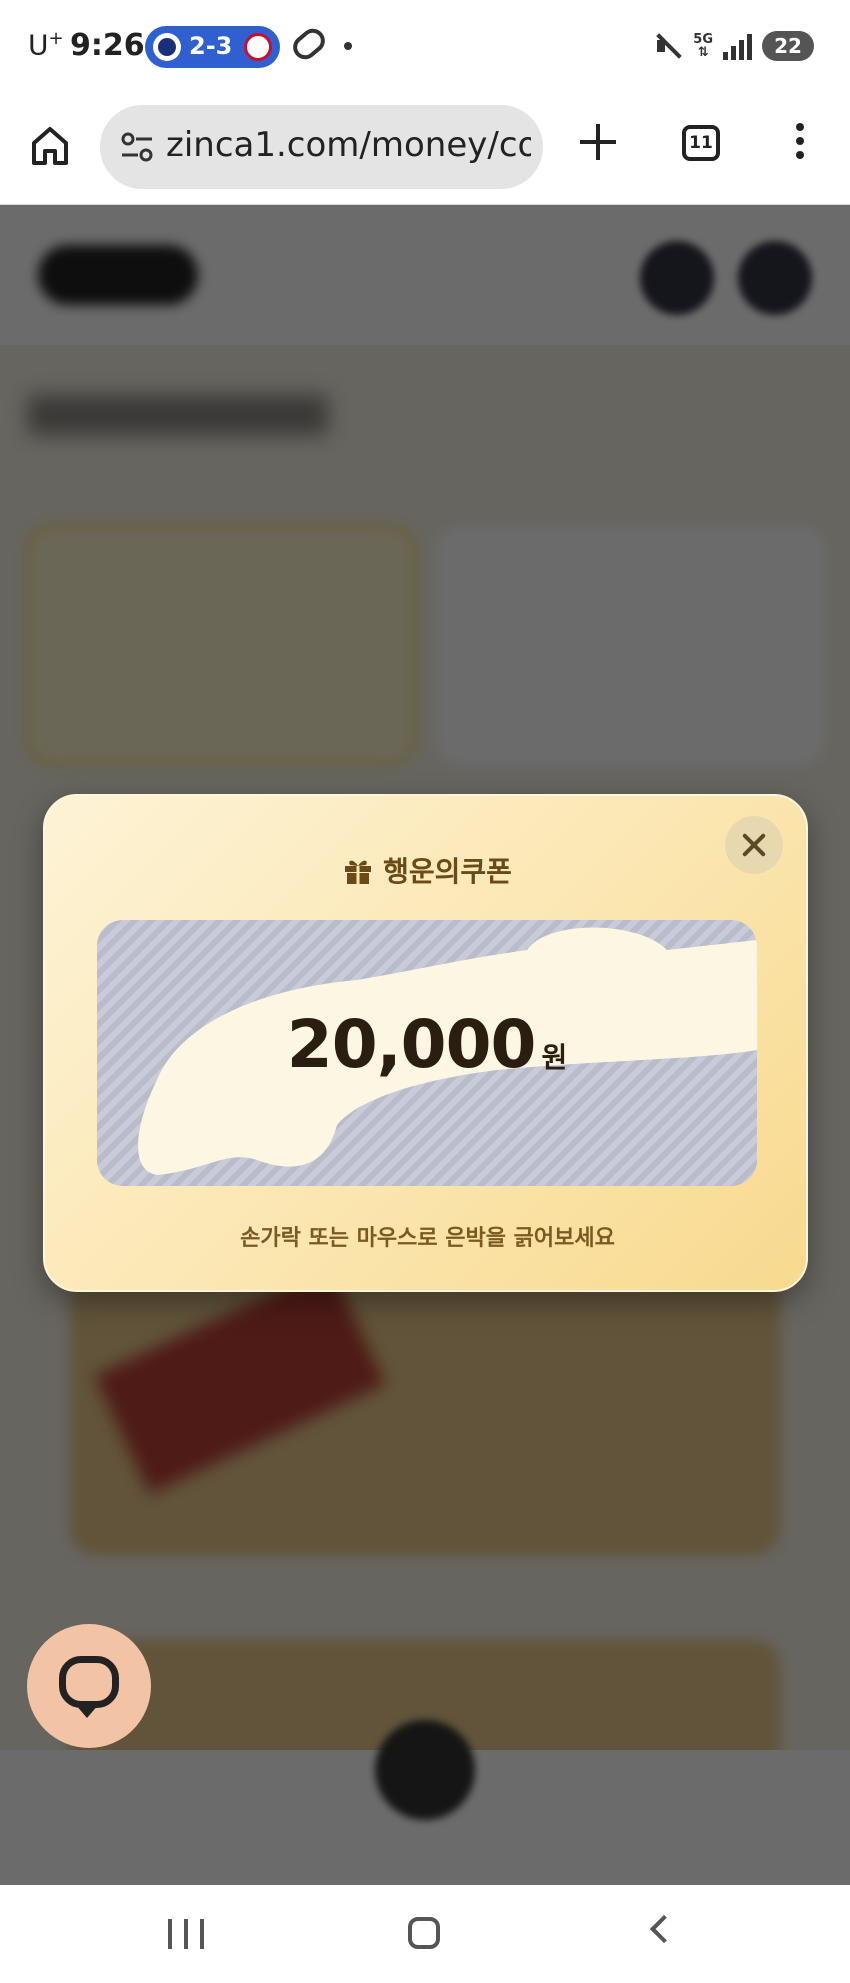 Image resolution: width=850 pixels, height=1983 pixels. I want to click on signal-icon, so click(737, 46).